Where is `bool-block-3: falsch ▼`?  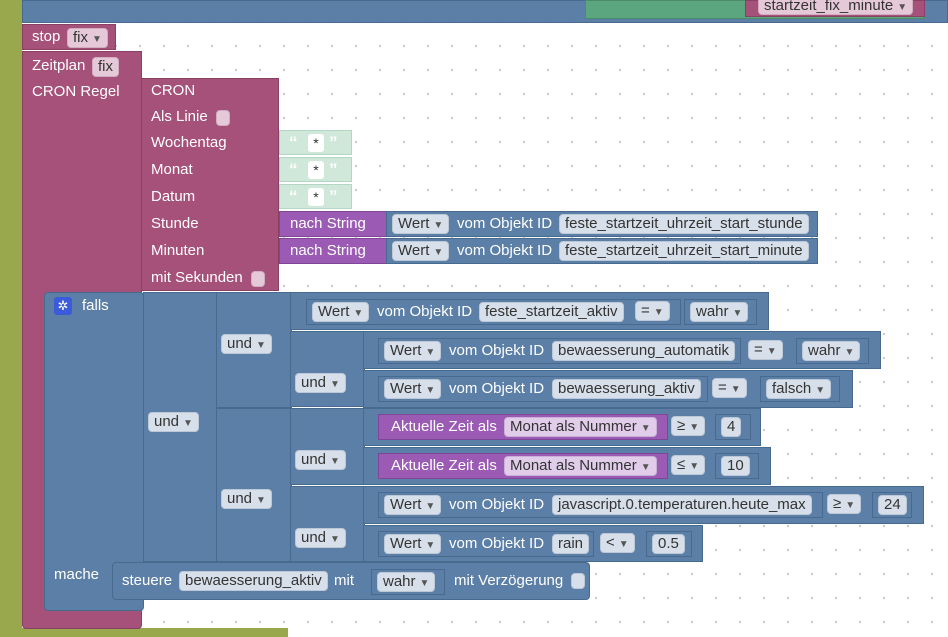 bool-block-3: falsch ▼ is located at coordinates (800, 389).